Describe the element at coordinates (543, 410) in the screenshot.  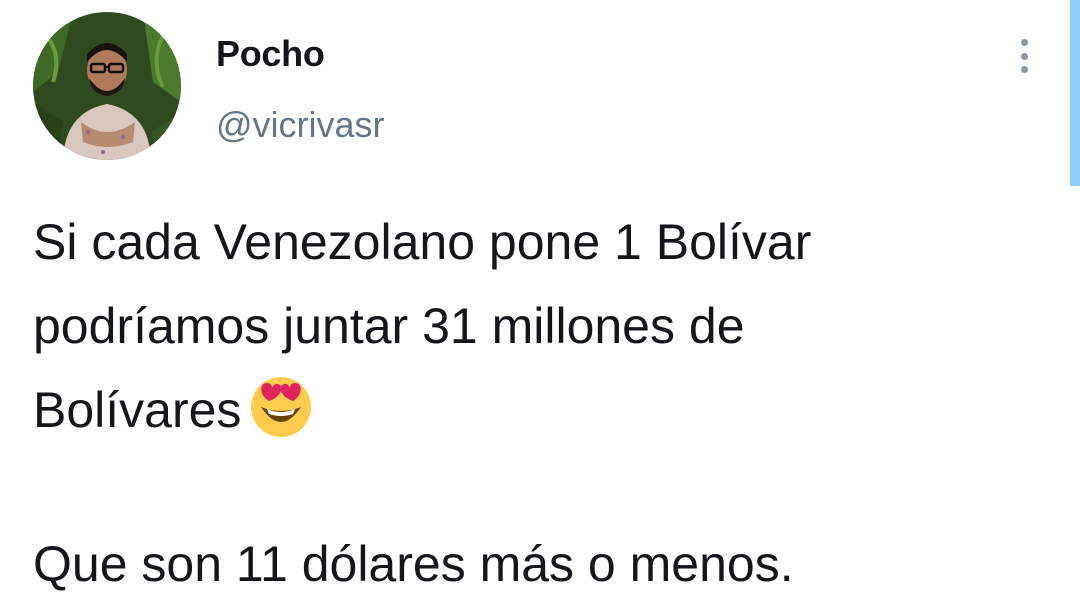
I see `tweet-line: Bolívares` at that location.